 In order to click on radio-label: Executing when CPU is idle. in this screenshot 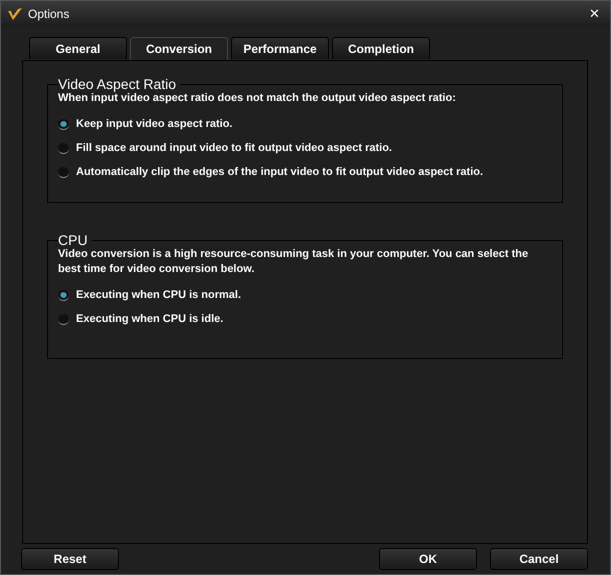, I will do `click(150, 319)`.